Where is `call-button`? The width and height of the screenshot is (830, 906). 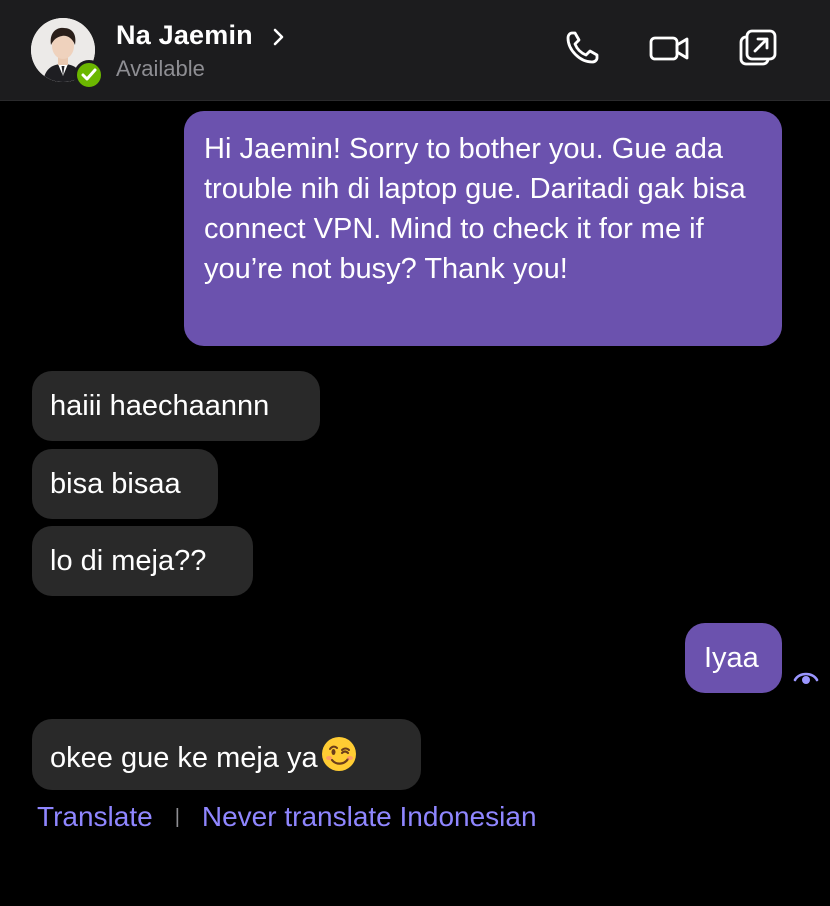
call-button is located at coordinates (582, 48).